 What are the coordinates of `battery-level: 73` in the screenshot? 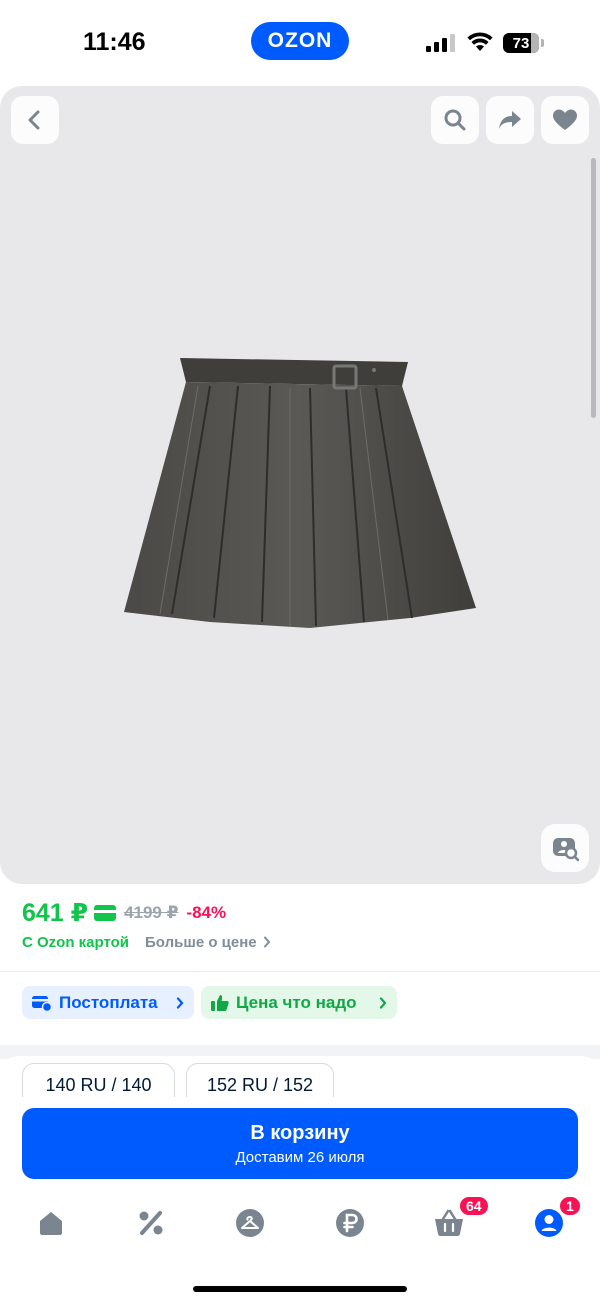 It's located at (521, 43).